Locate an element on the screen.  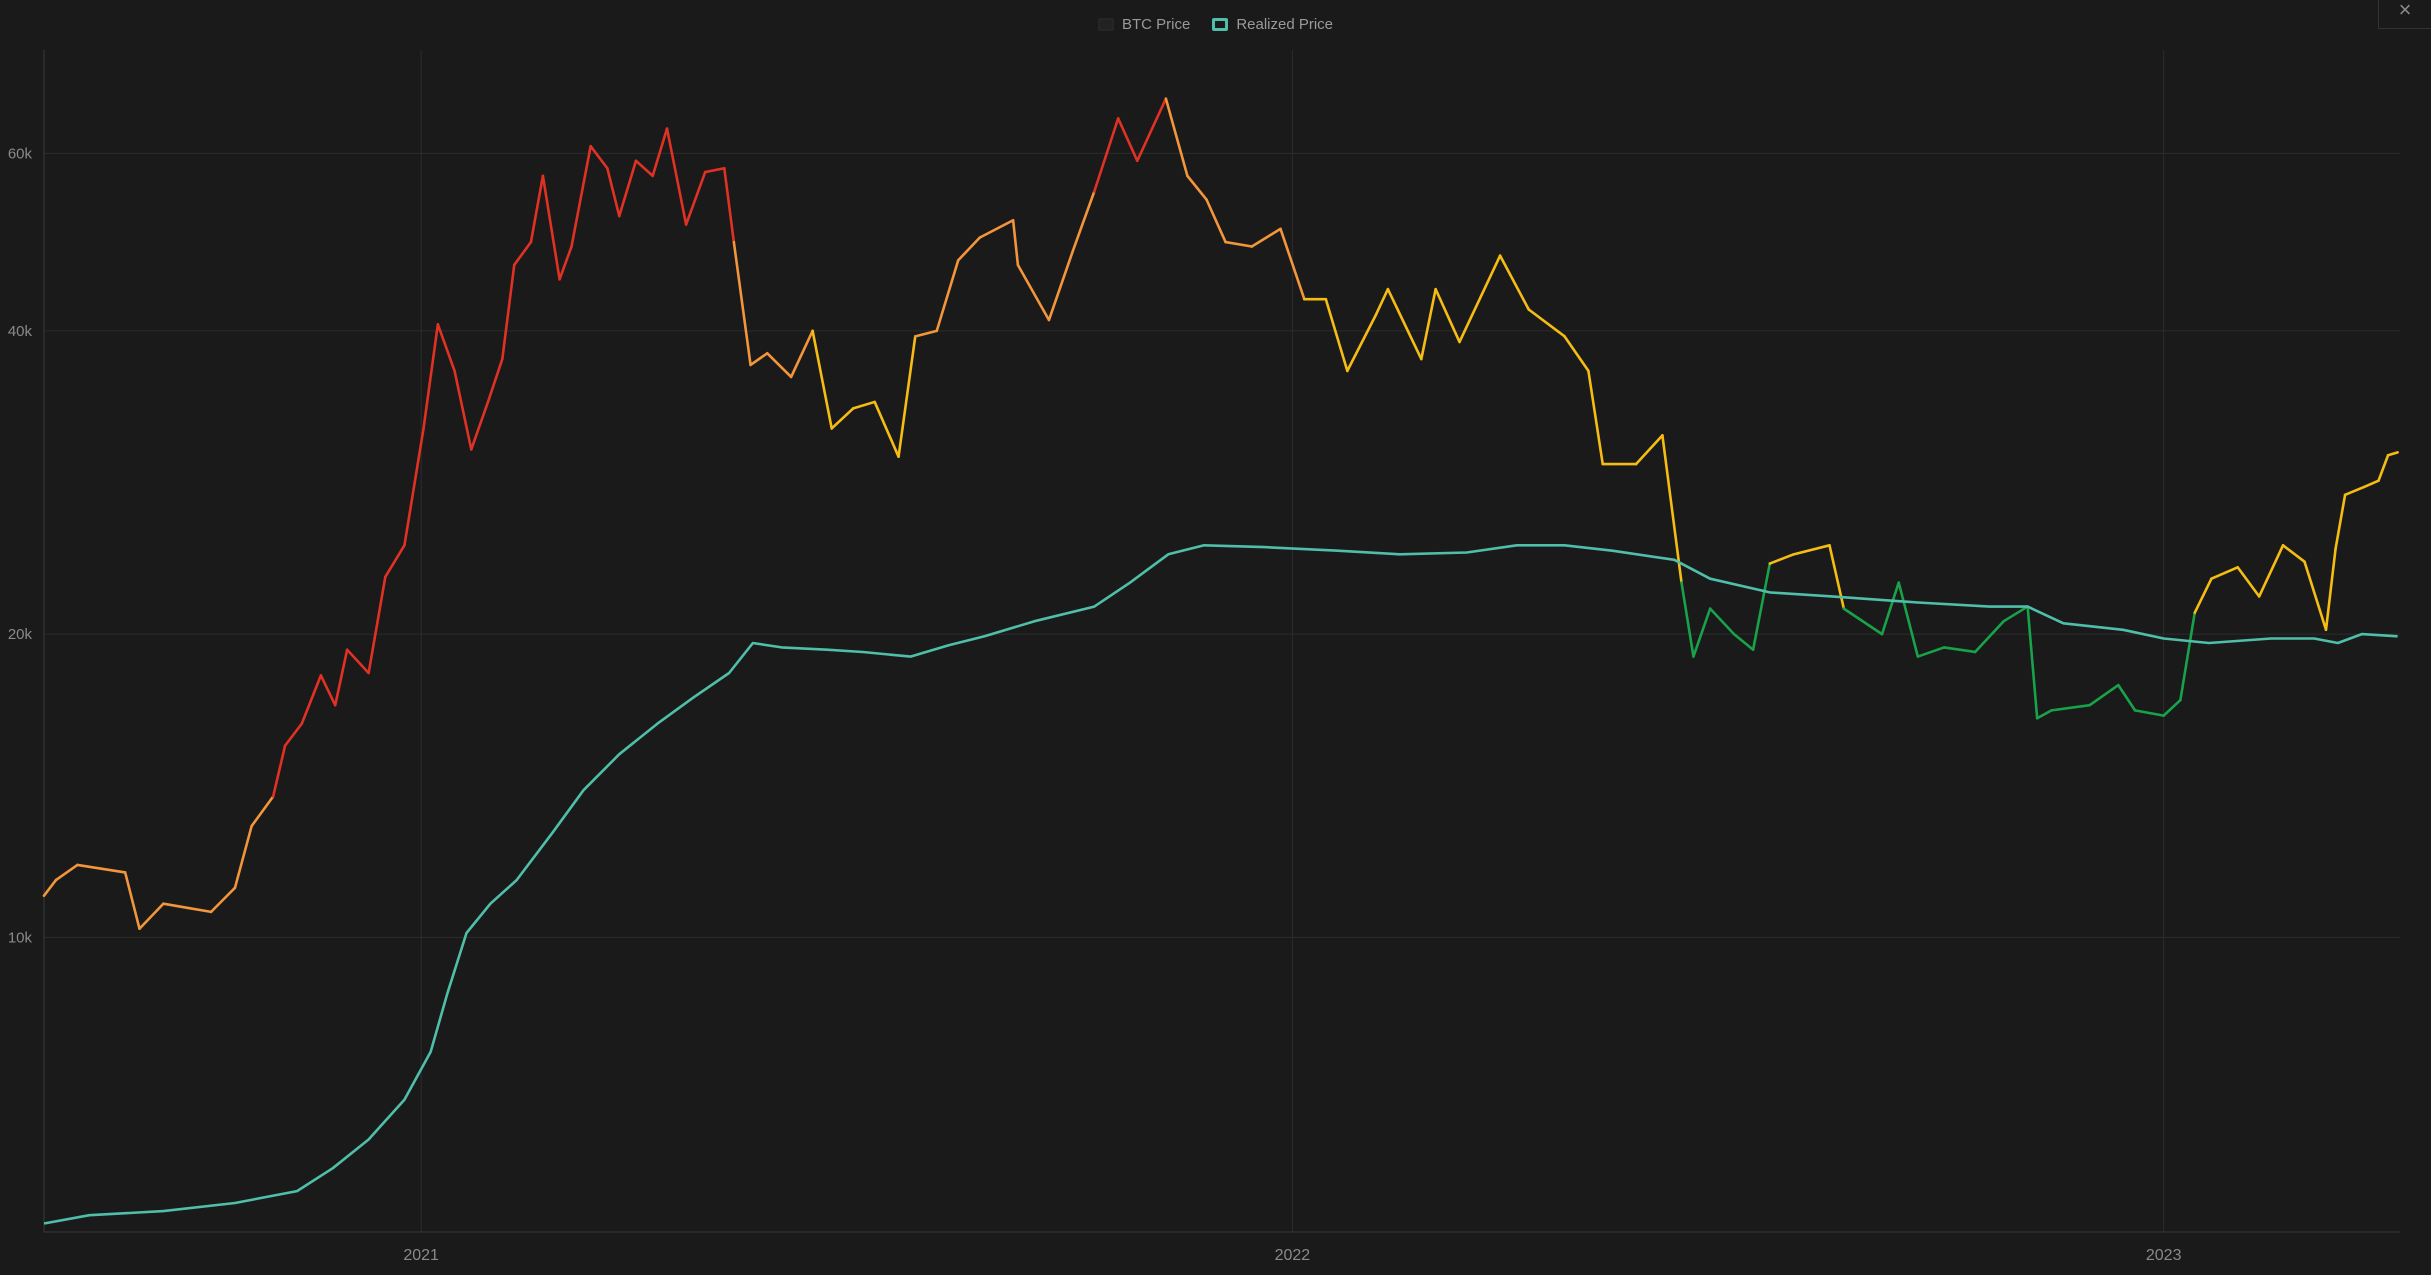
x-tick-label: 2023 is located at coordinates (2164, 1255).